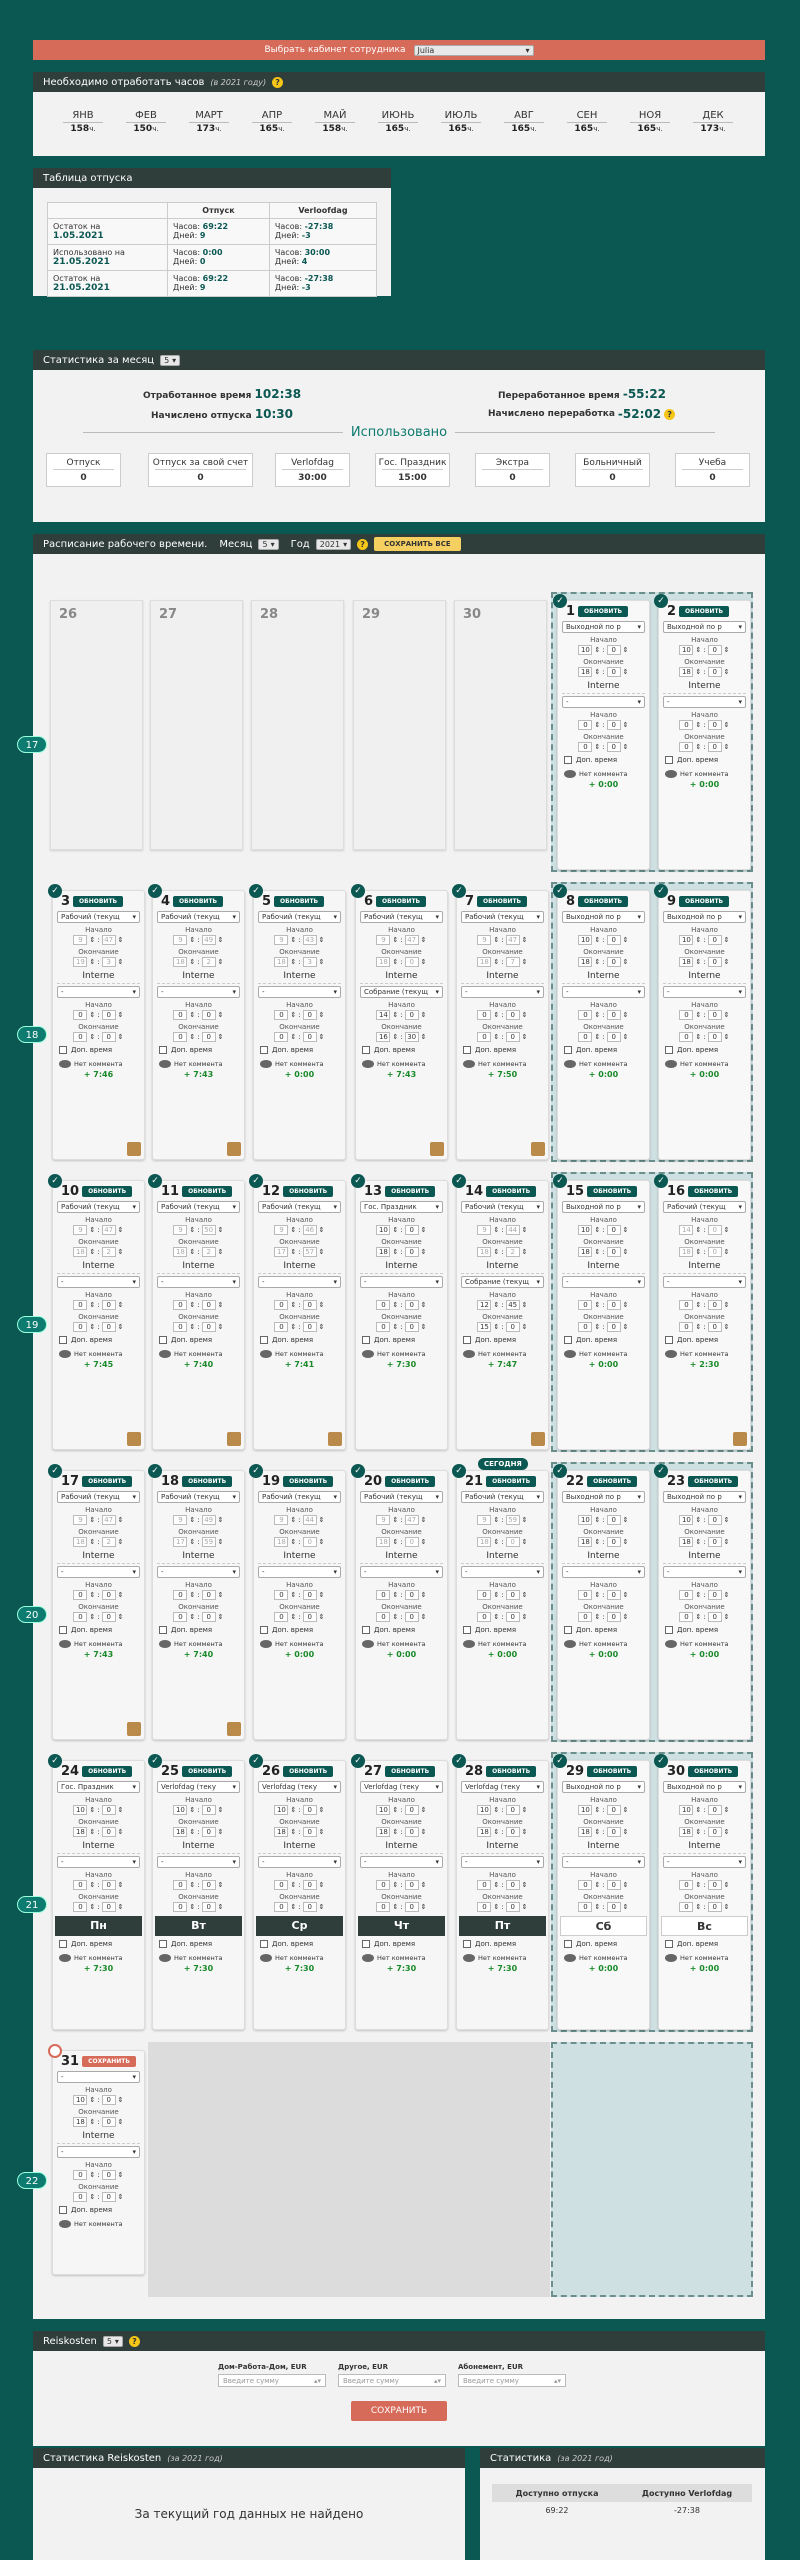 This screenshot has width=800, height=2560. I want to click on stats-month-select: 5 ▾, so click(170, 360).